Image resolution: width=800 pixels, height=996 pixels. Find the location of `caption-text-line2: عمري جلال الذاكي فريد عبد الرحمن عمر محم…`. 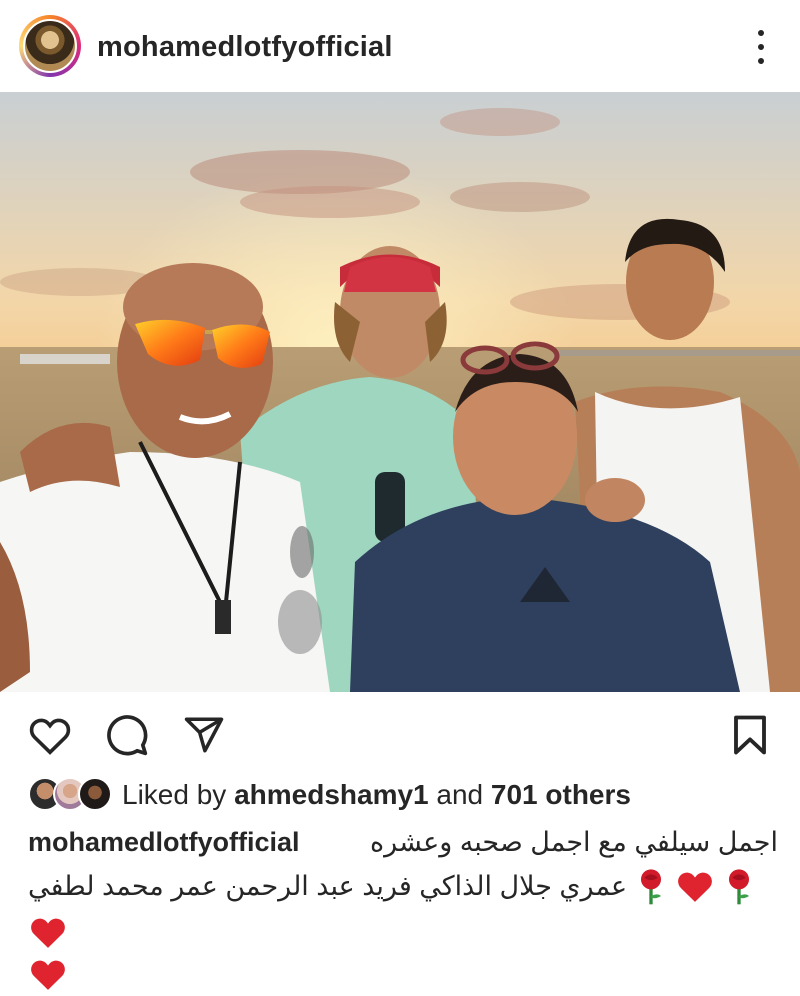

caption-text-line2: عمري جلال الذاكي فريد عبد الرحمن عمر محم… is located at coordinates (328, 886).